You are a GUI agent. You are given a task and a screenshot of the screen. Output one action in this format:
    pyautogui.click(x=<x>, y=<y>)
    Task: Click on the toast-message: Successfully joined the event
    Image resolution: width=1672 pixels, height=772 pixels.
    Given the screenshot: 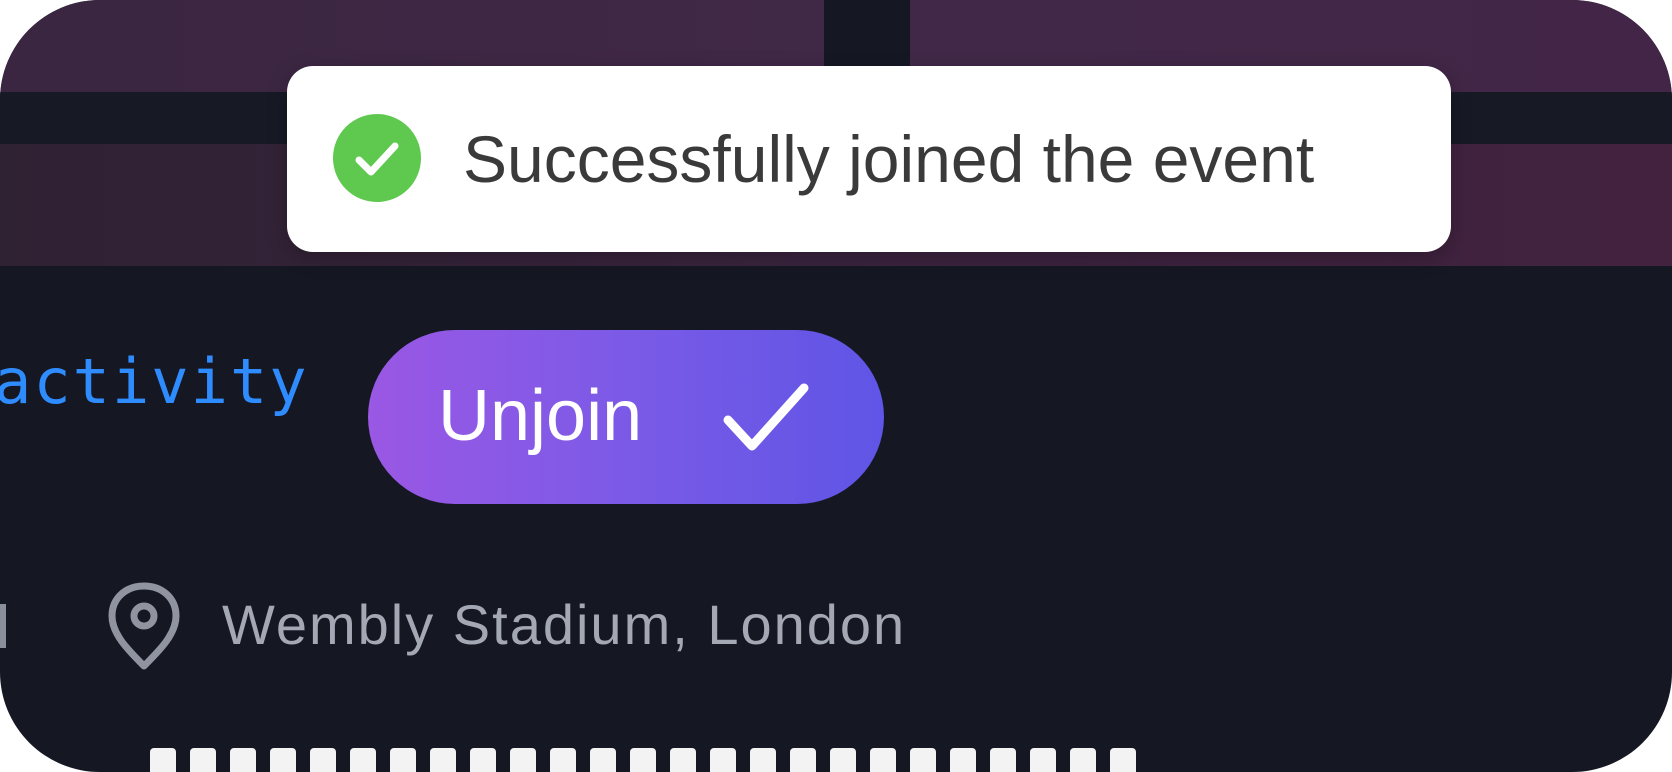 What is the action you would take?
    pyautogui.click(x=889, y=159)
    